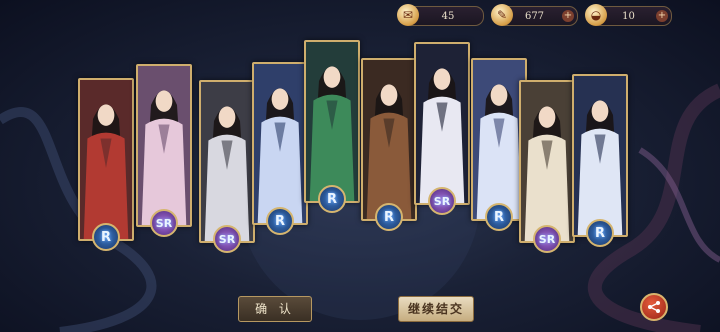 The width and height of the screenshot is (720, 332). I want to click on share-button, so click(654, 307).